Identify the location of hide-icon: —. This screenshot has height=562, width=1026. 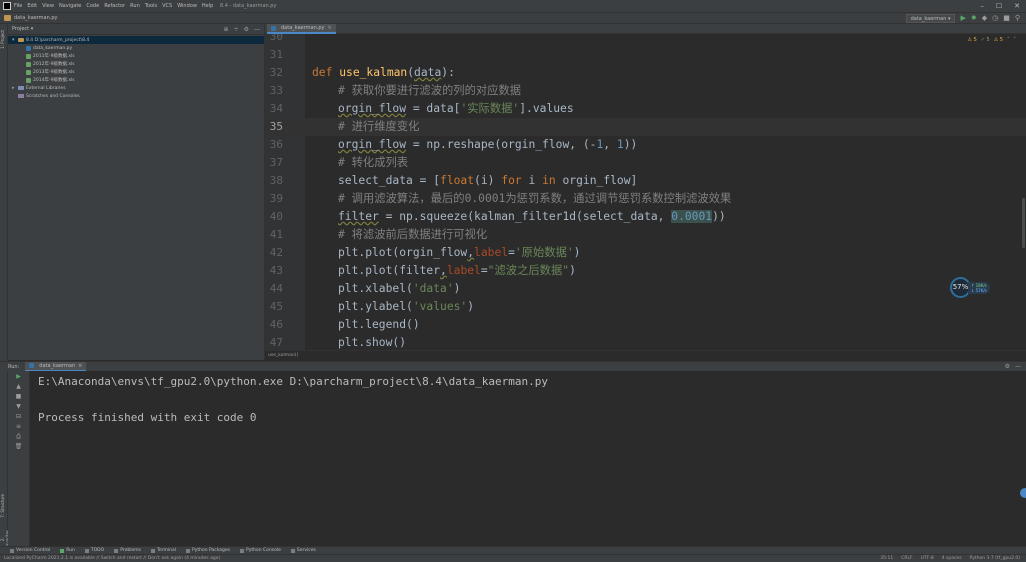
(257, 29).